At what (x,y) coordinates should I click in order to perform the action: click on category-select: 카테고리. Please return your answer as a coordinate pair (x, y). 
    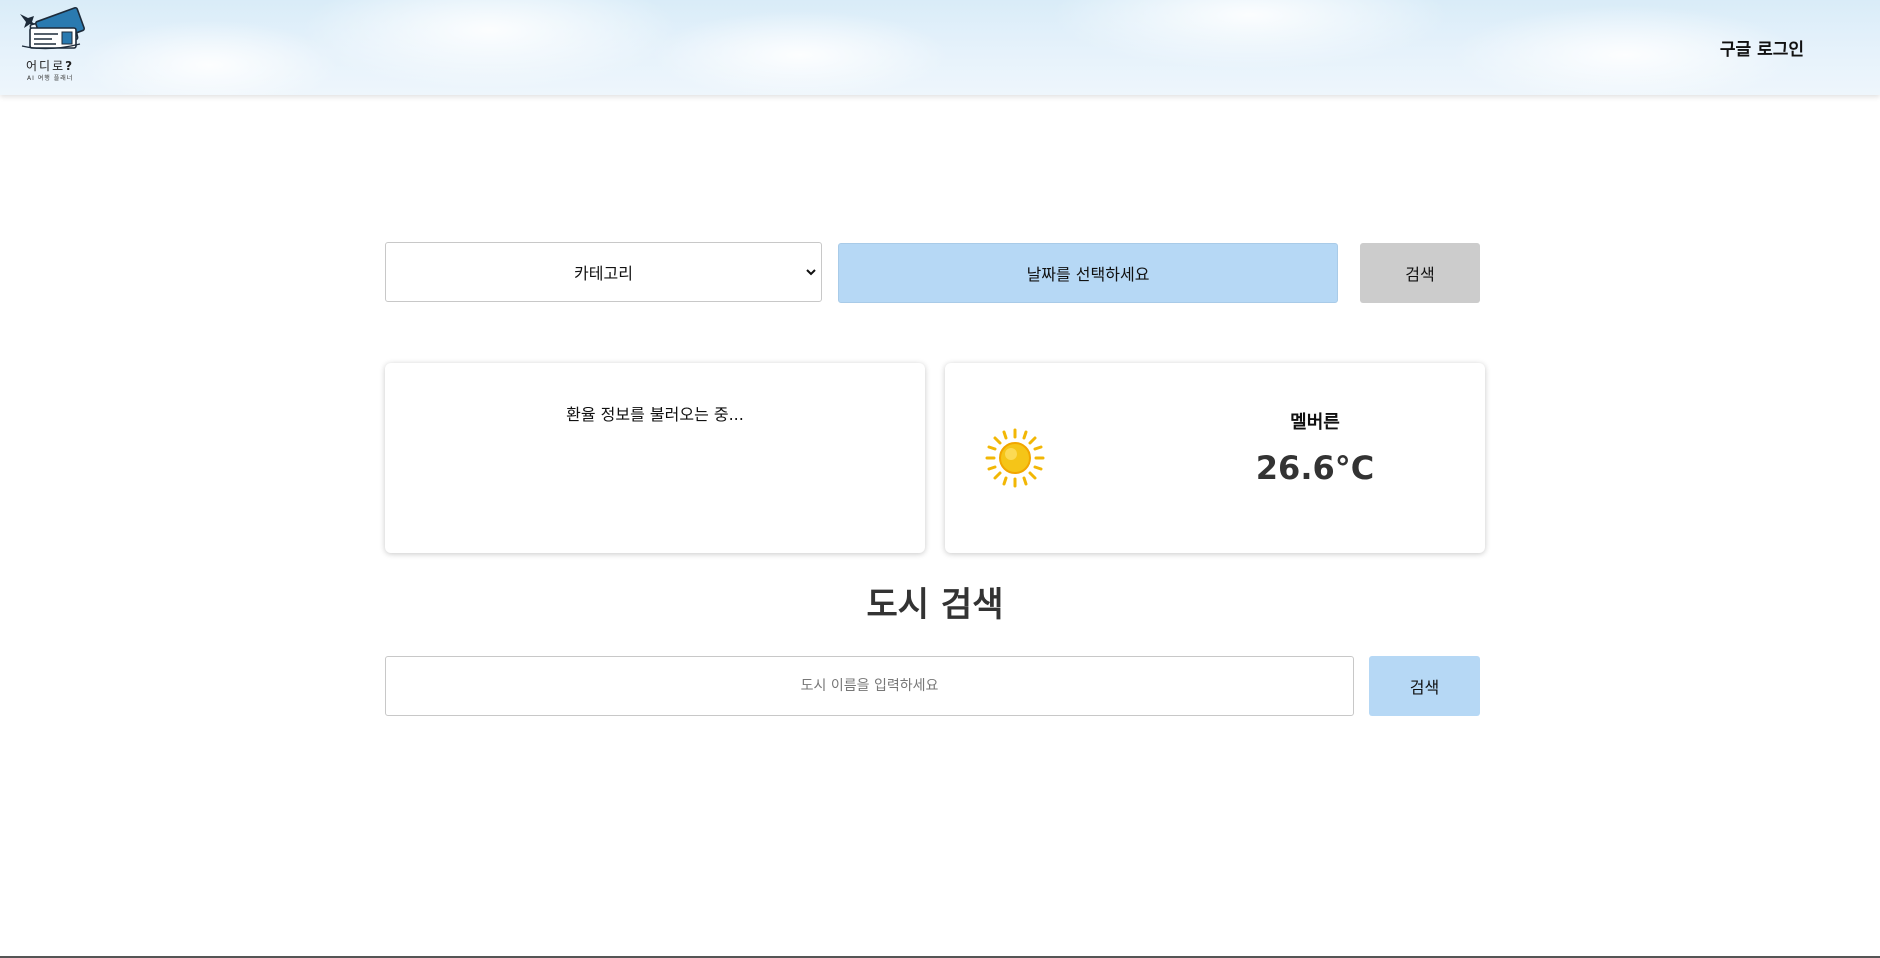
    Looking at the image, I should click on (603, 272).